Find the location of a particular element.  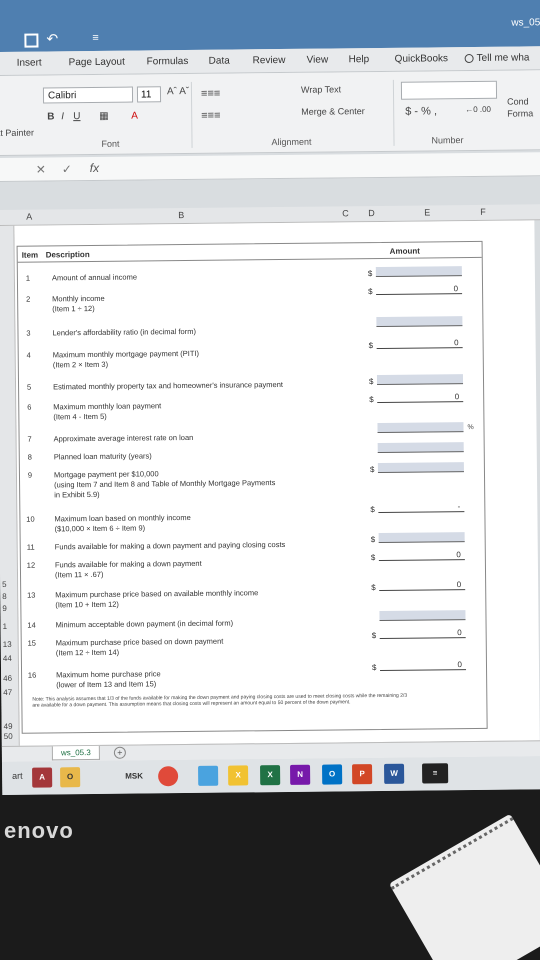

tab-insert: Insert is located at coordinates (29, 63).